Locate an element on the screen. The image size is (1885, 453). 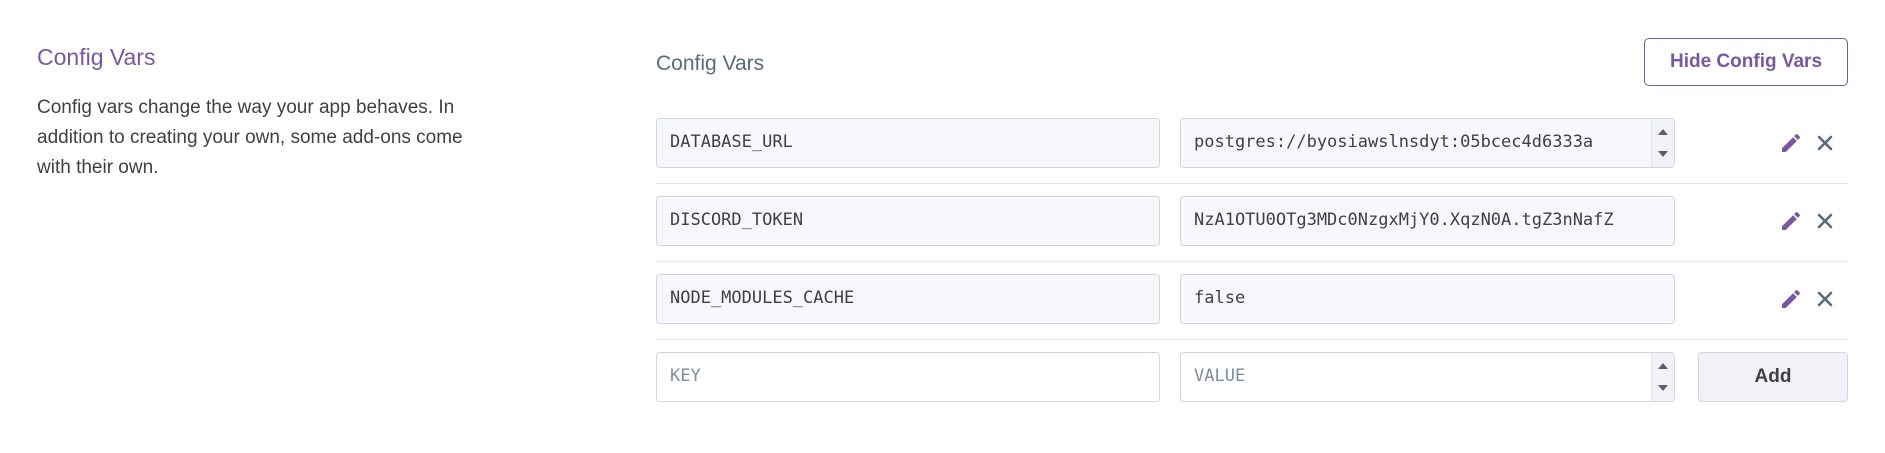
panel-title: Config Vars is located at coordinates (710, 63).